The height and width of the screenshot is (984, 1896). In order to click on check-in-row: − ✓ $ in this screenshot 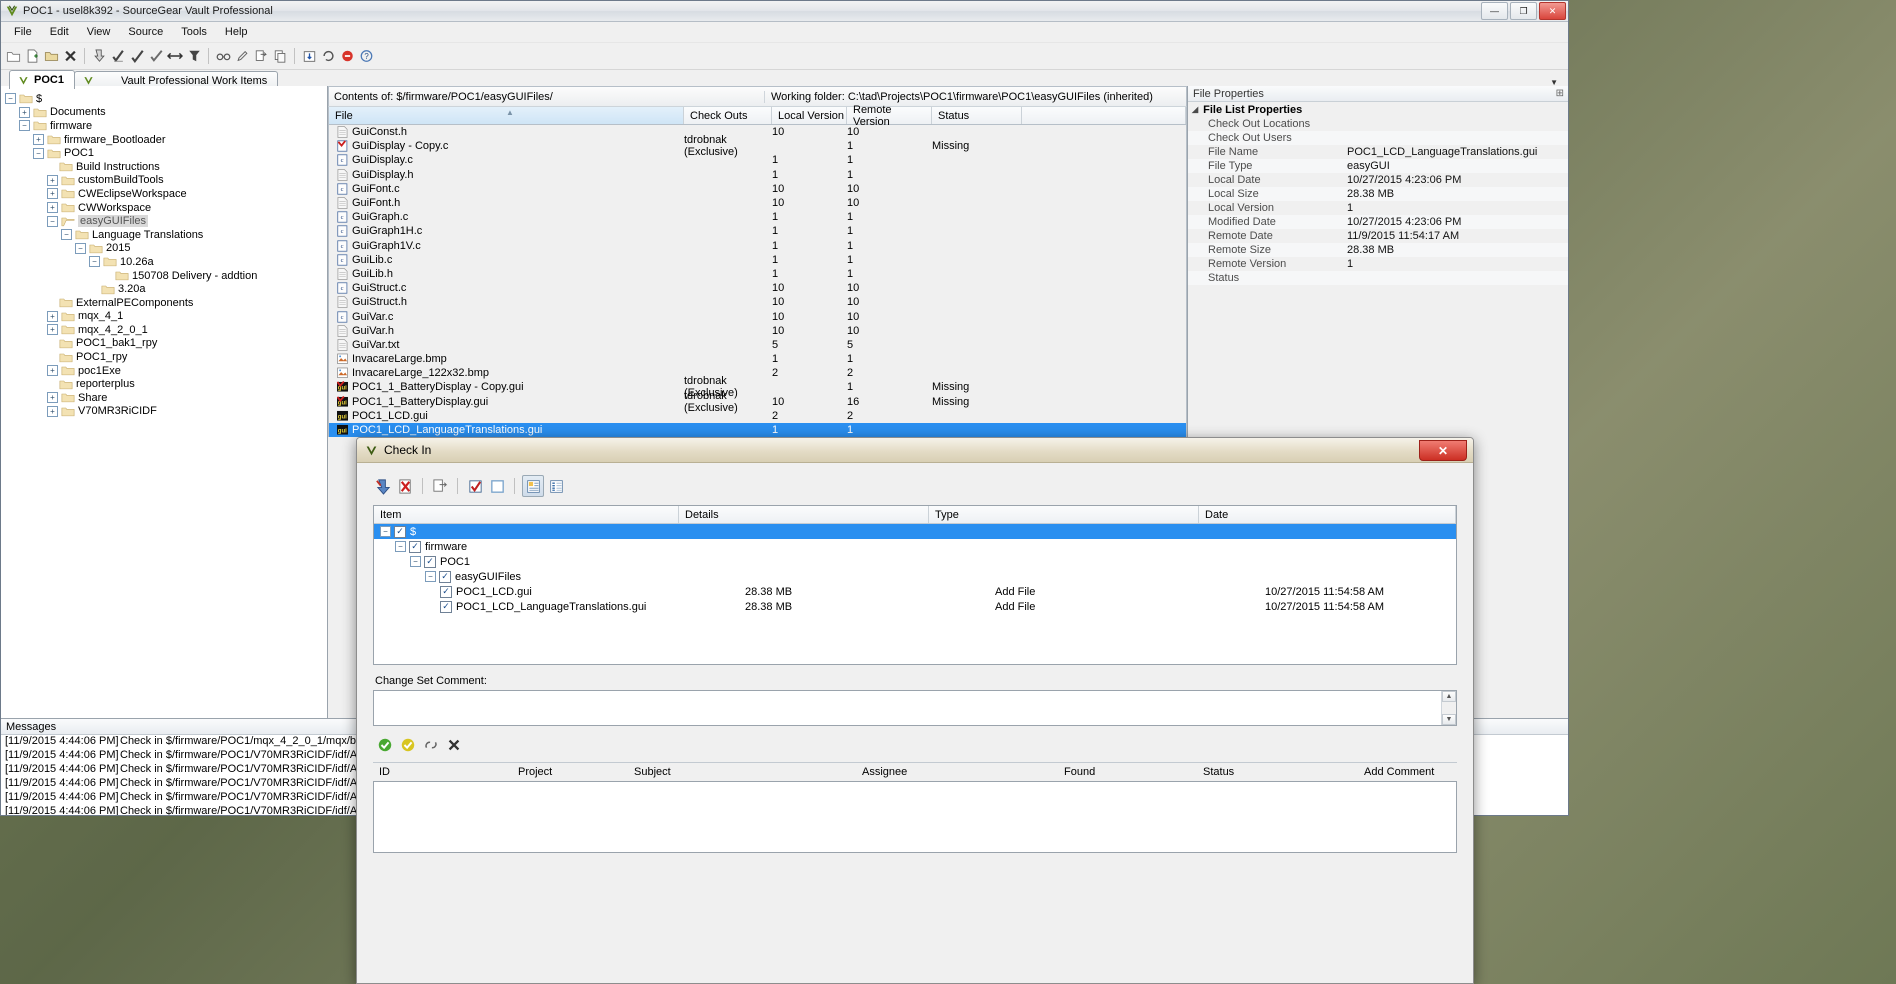, I will do `click(915, 531)`.